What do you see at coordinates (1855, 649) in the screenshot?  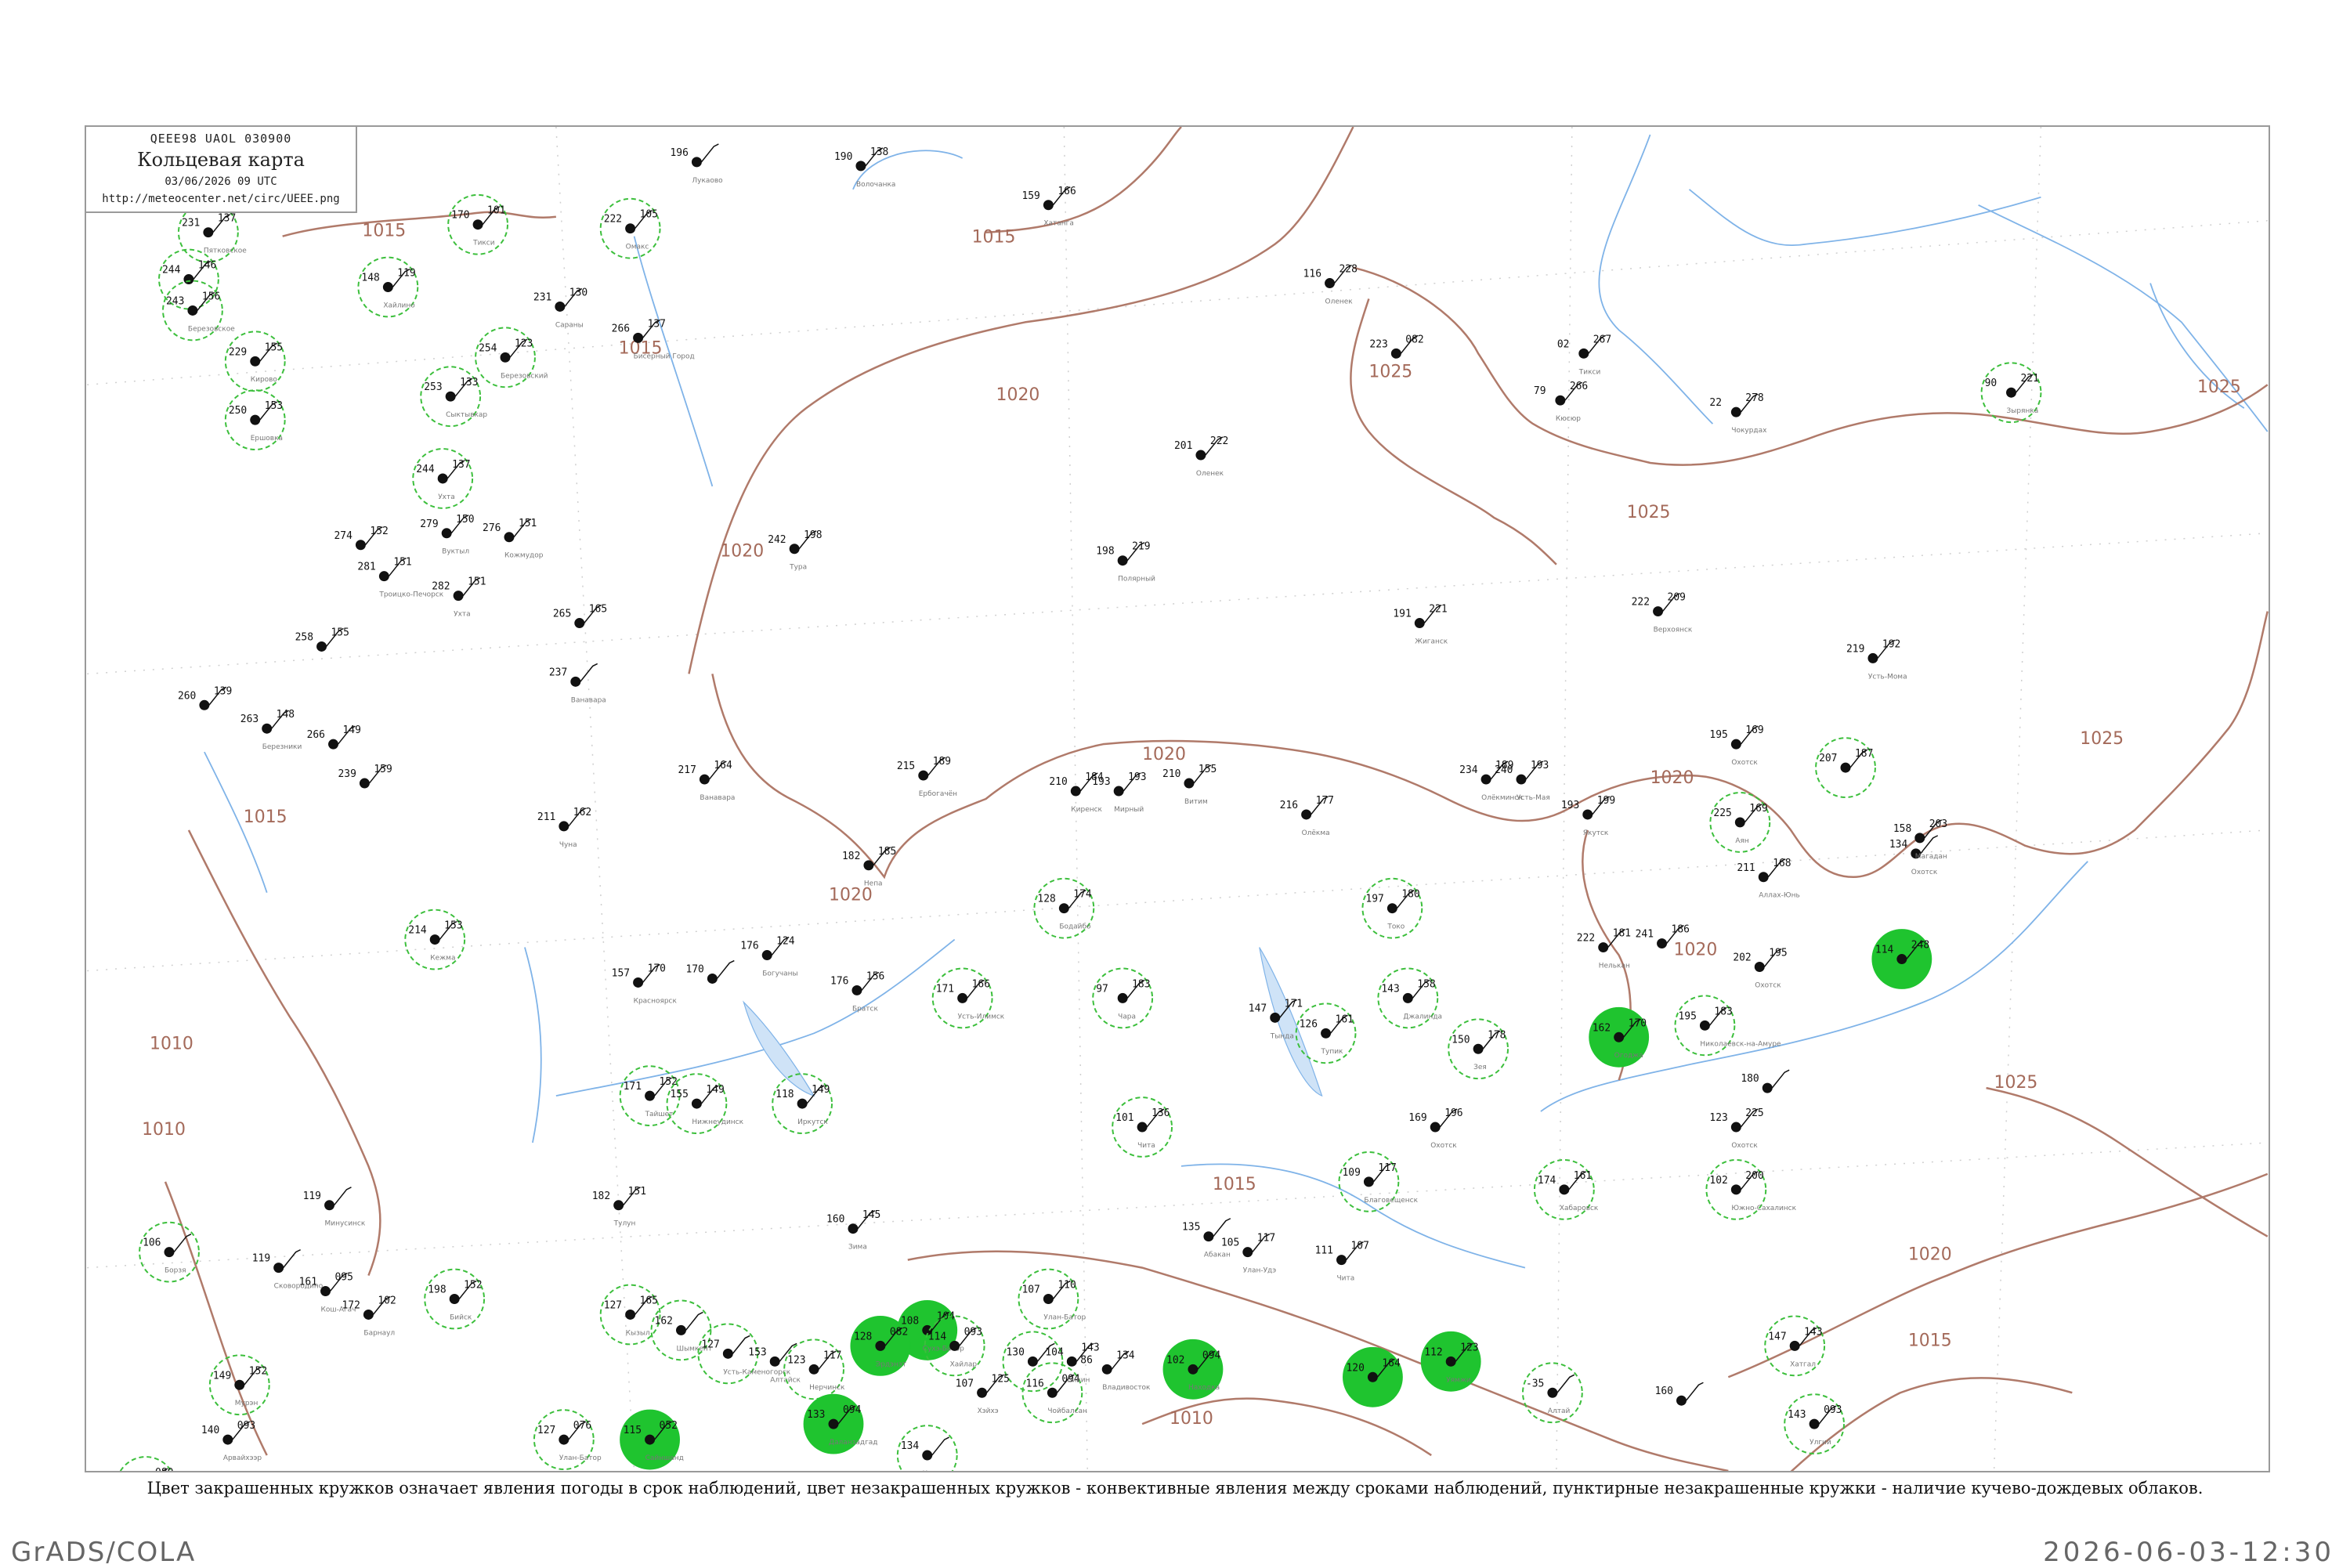 I see `station-pressure-left: 219` at bounding box center [1855, 649].